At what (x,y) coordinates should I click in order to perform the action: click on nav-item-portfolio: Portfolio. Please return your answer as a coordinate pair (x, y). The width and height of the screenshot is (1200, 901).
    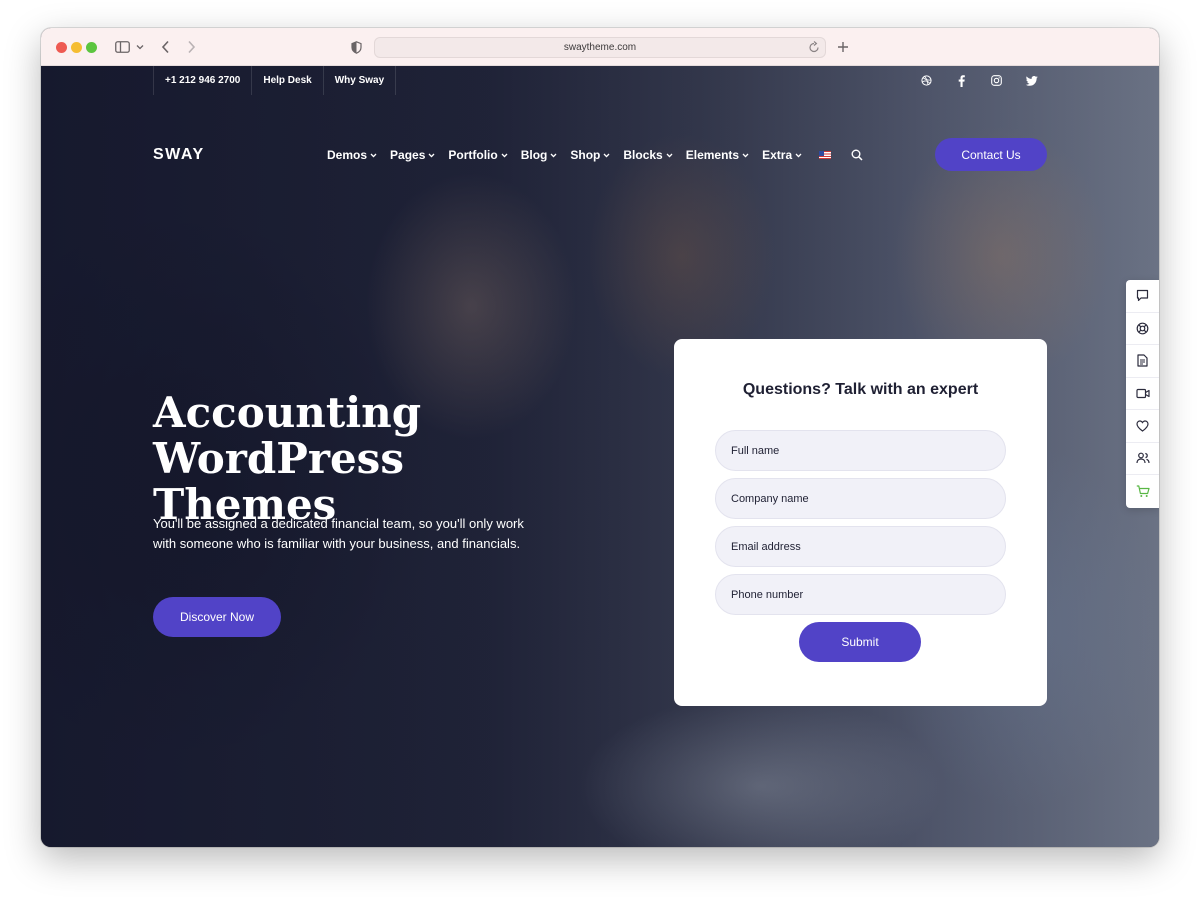
    Looking at the image, I should click on (478, 155).